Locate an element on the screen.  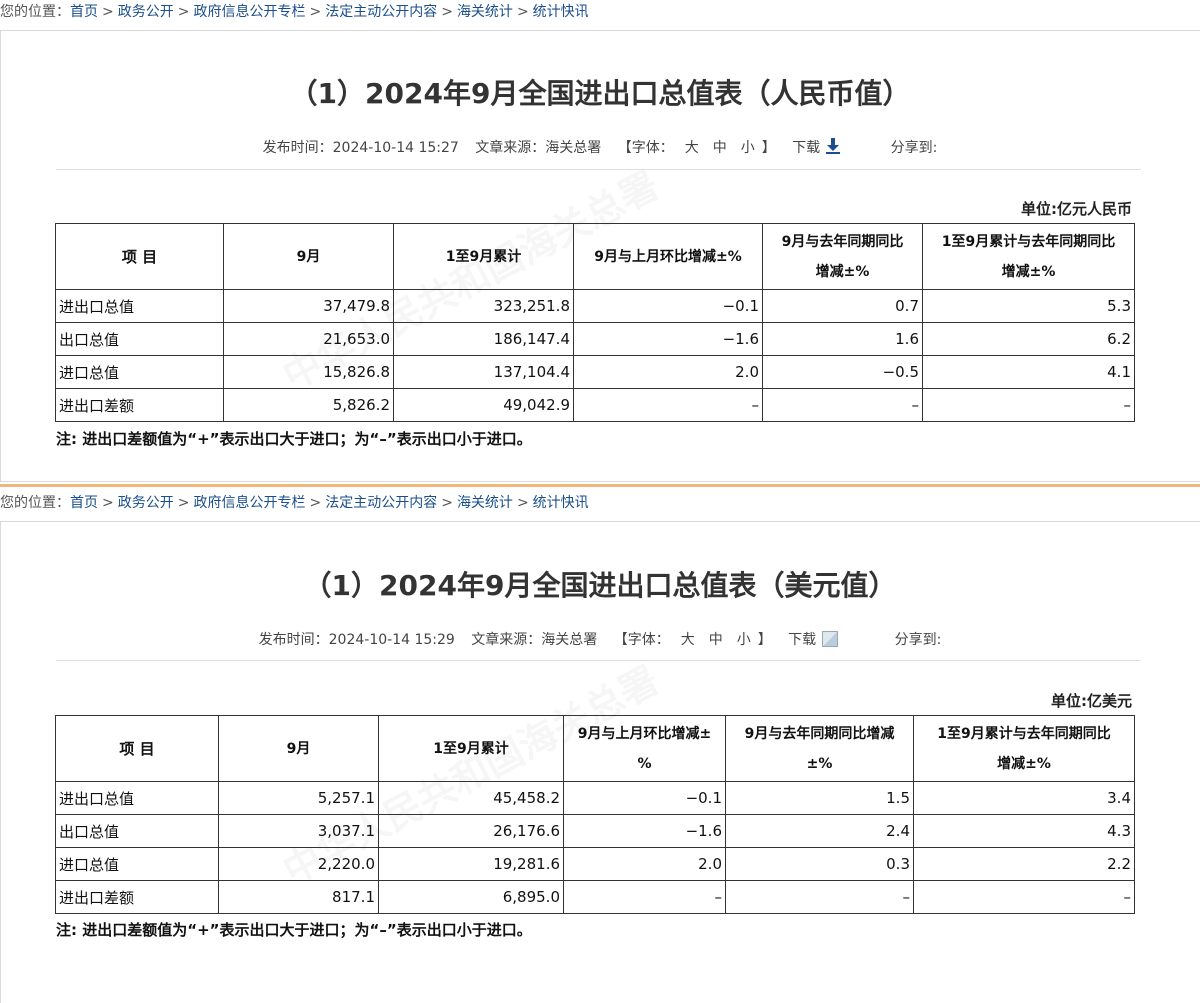
breadcrumb: 您的位置：首页 > 政务公开 > 政府信息公开专栏 > 法定主动公开内容 > 海关统计 > 统计快讯 is located at coordinates (294, 503).